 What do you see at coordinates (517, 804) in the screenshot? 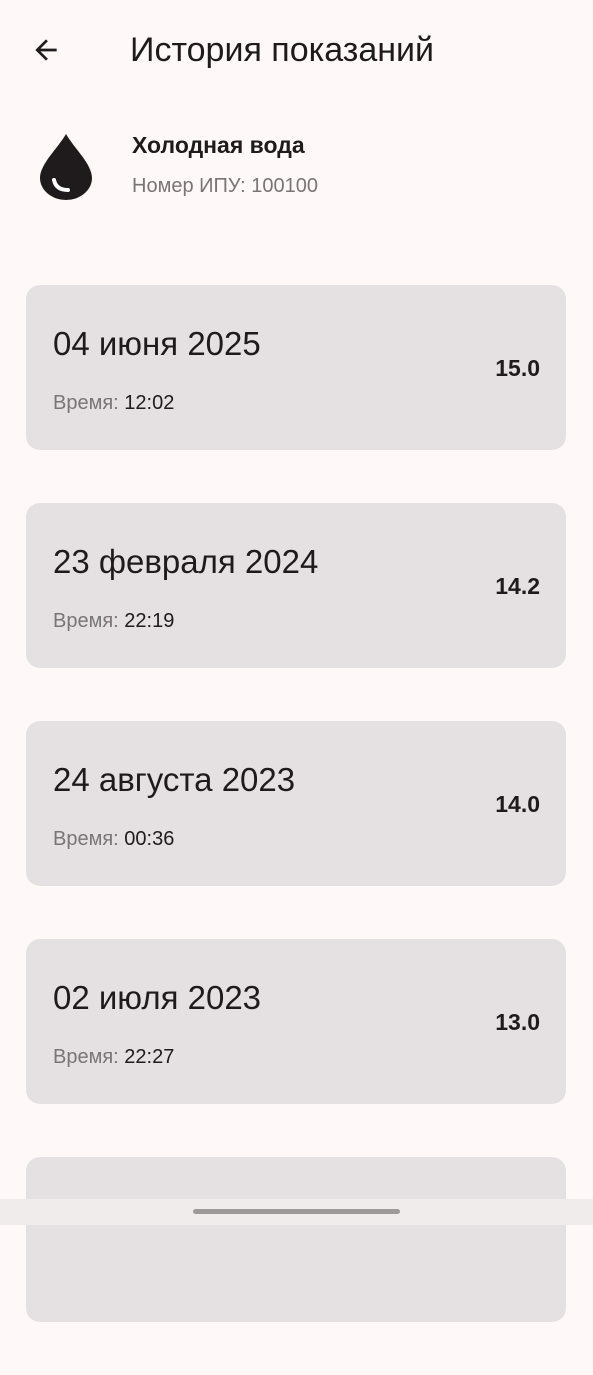
I see `reading-value: 14.0` at bounding box center [517, 804].